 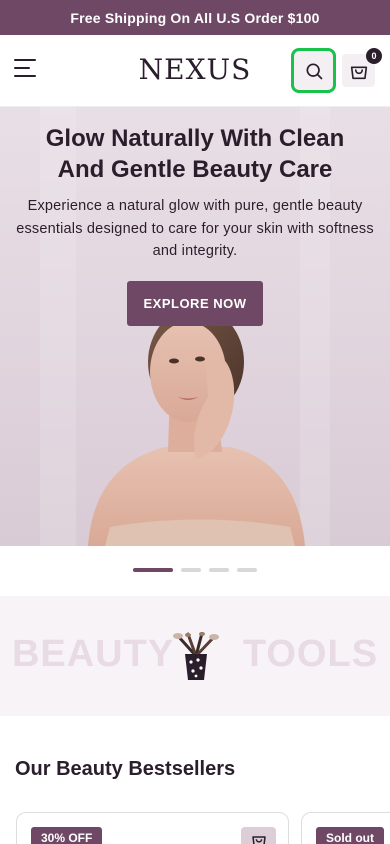 I want to click on hamburger-menu-icon, so click(x=25, y=60).